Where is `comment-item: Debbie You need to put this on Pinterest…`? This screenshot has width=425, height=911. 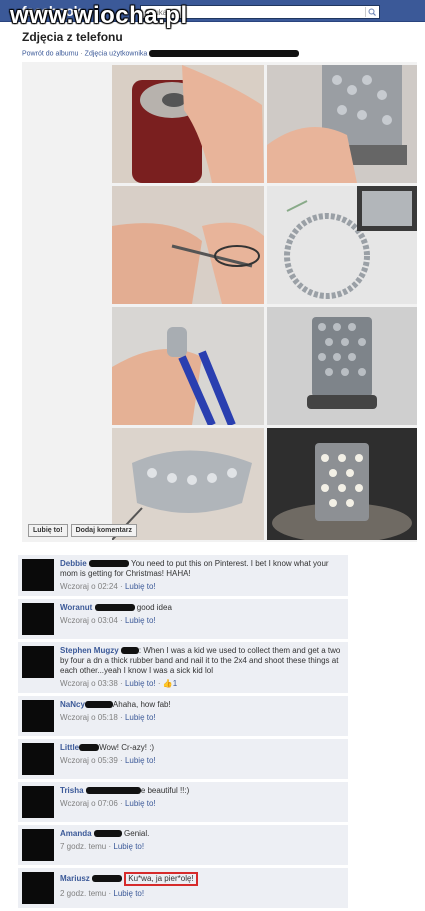 comment-item: Debbie You need to put this on Pinterest… is located at coordinates (183, 576).